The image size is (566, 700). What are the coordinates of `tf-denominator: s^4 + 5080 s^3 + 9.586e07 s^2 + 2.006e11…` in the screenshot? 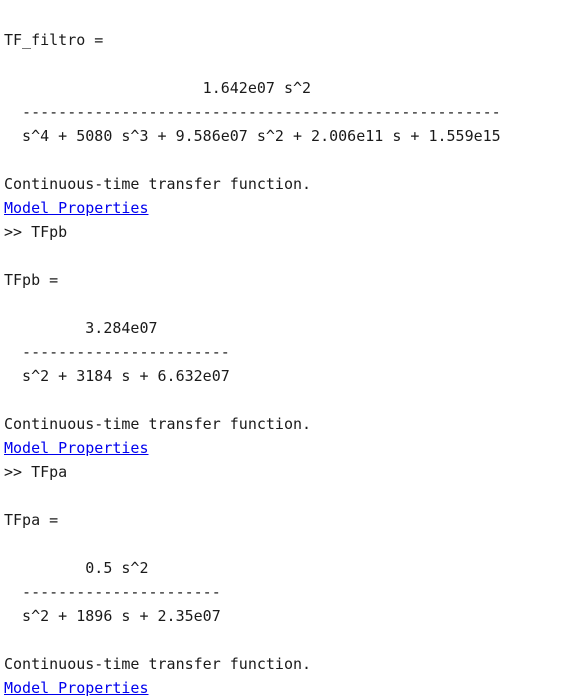 It's located at (252, 136).